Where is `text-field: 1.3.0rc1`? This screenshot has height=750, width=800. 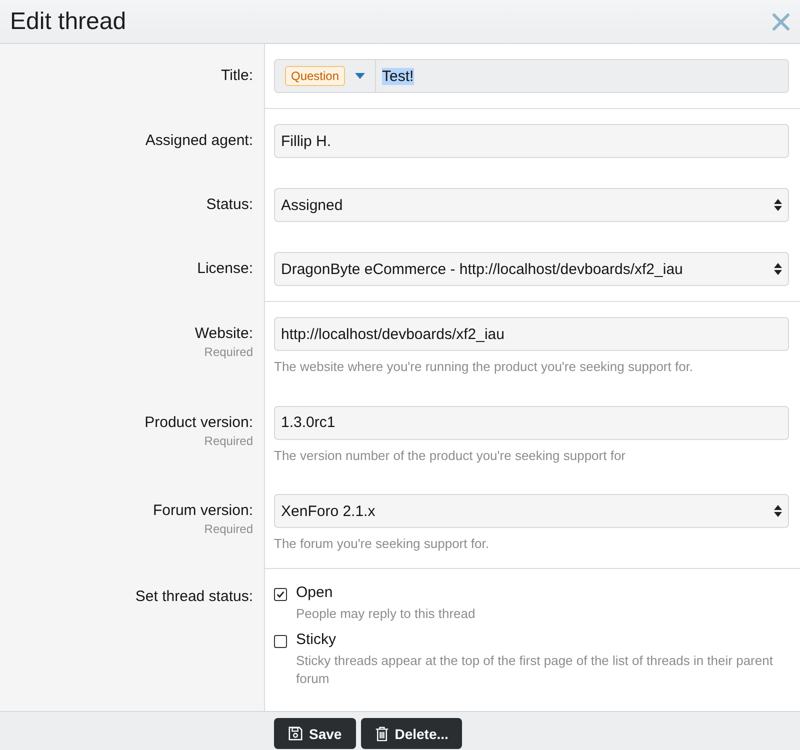 text-field: 1.3.0rc1 is located at coordinates (531, 423).